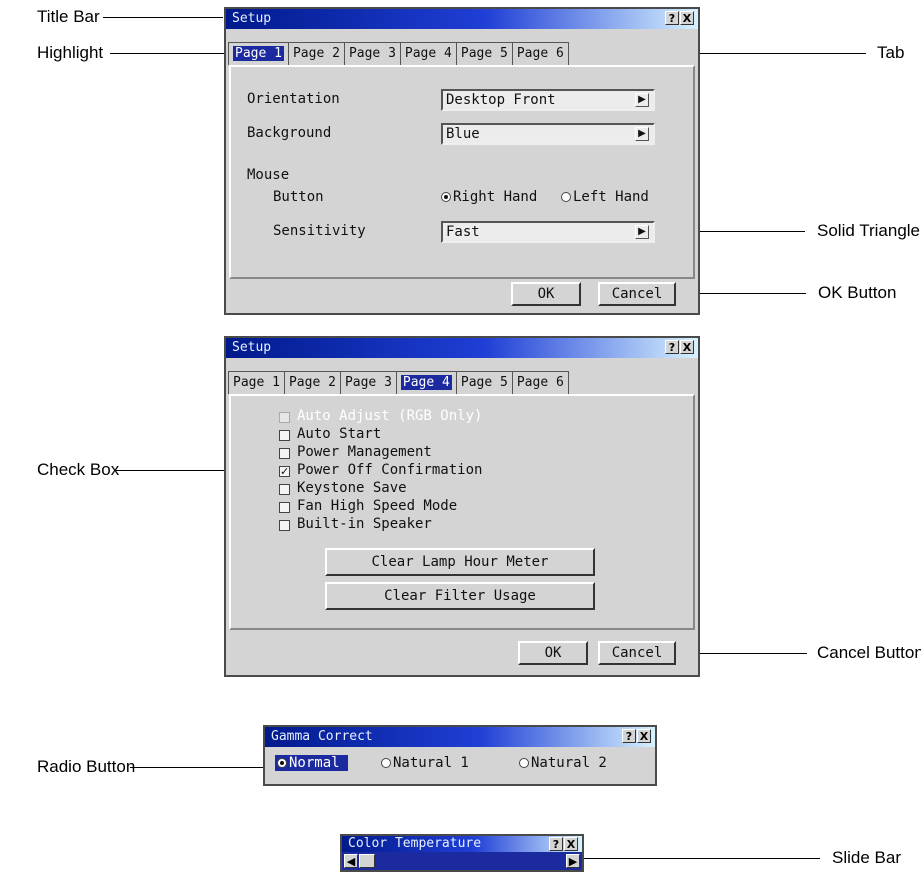  Describe the element at coordinates (866, 857) in the screenshot. I see `callout-slide-bar: Slide Bar` at that location.